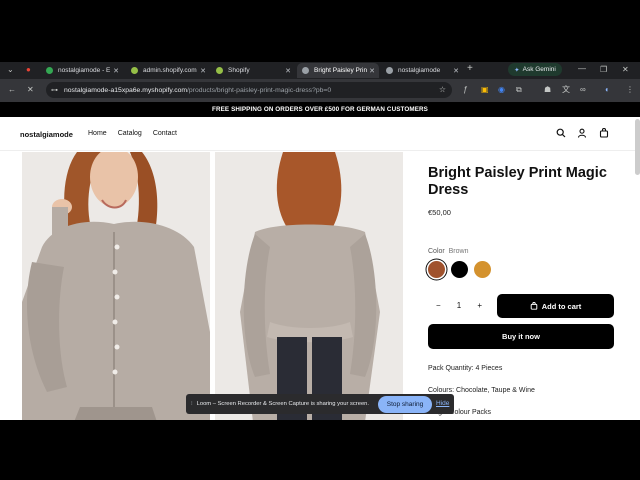 The width and height of the screenshot is (640, 480). I want to click on address-host: nostalgiamode-a15xpa6e.myshopify.com, so click(126, 90).